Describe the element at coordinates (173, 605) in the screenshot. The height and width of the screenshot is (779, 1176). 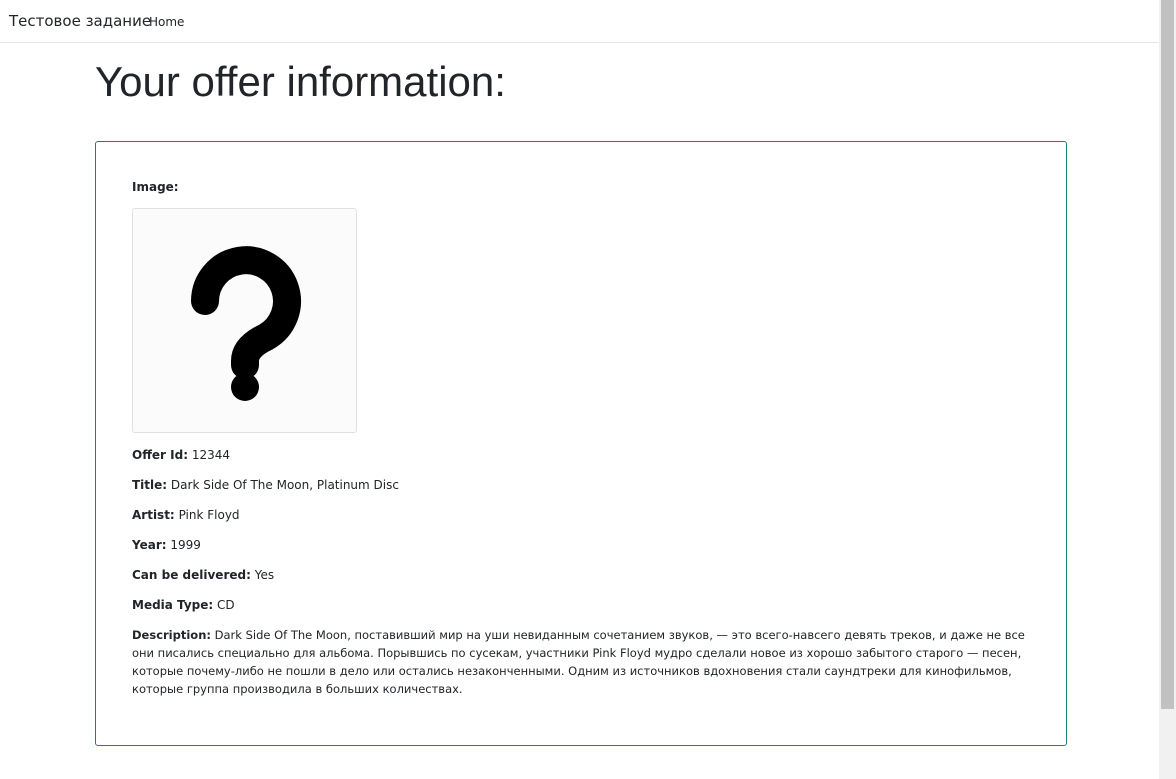
I see `media-type-label: Media Type:` at that location.